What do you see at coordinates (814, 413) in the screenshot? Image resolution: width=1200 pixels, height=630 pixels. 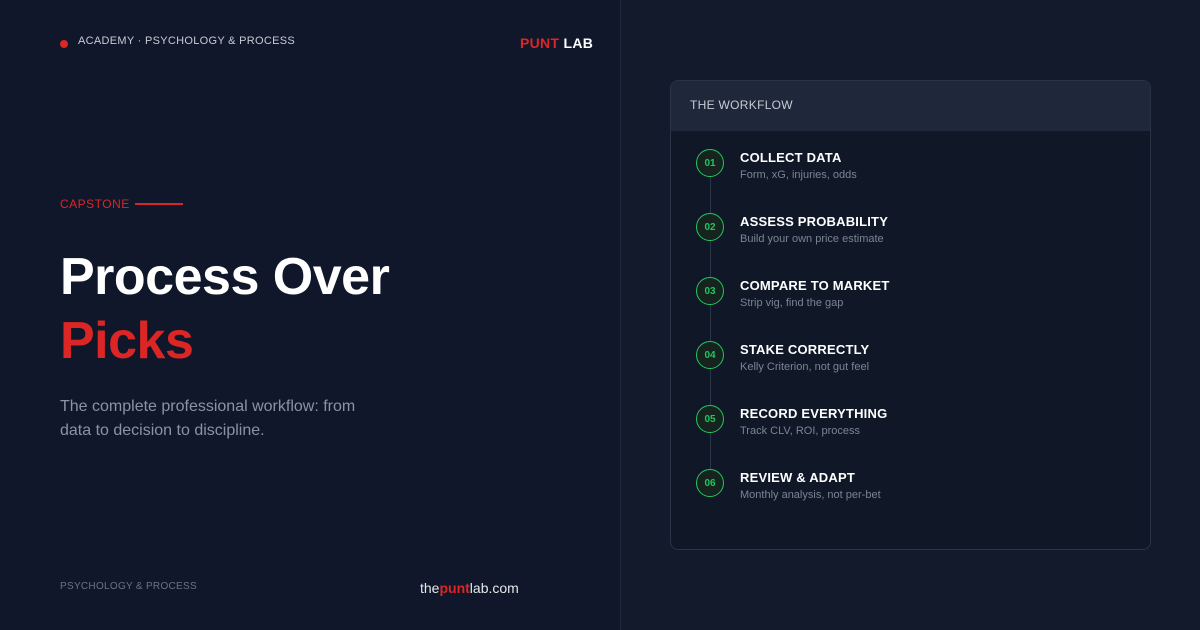 I see `step-title: RECORD EVERYTHING` at bounding box center [814, 413].